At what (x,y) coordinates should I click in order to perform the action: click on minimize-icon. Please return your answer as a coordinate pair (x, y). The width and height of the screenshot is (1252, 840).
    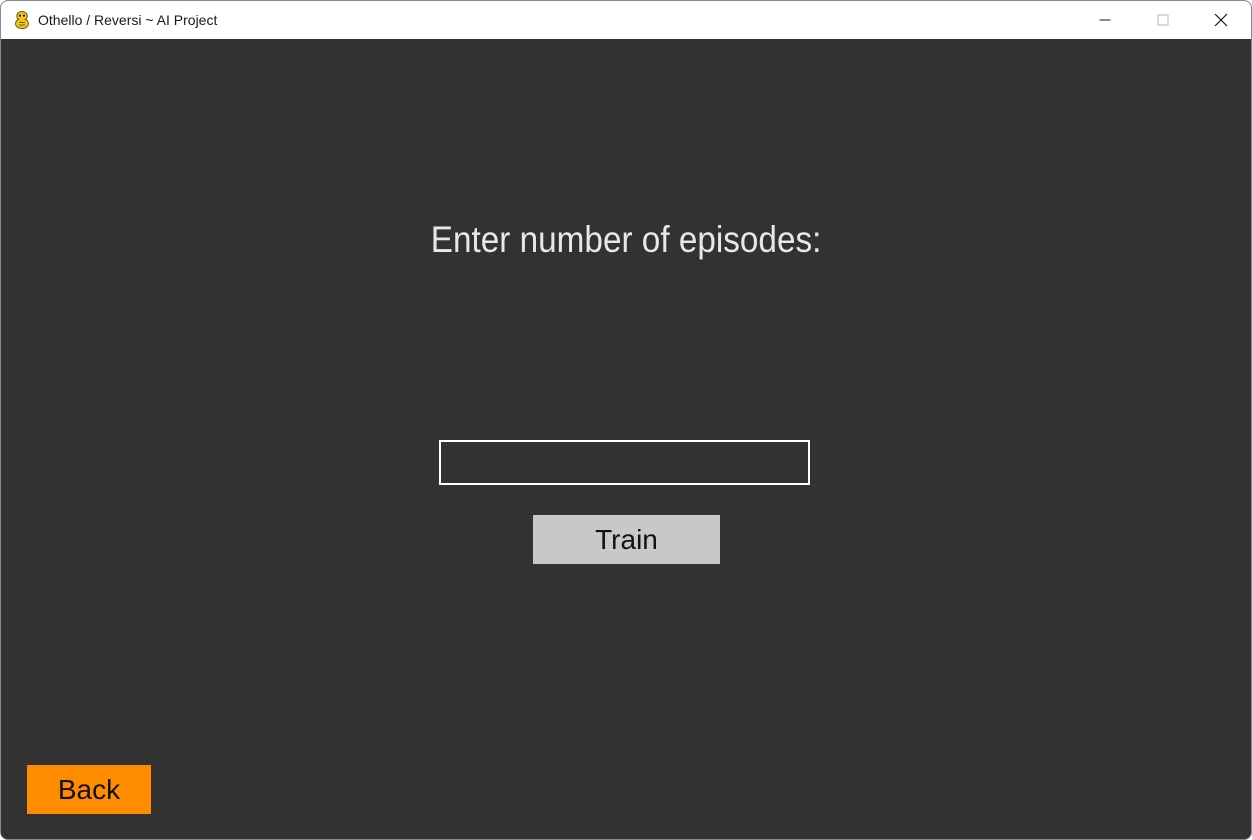
    Looking at the image, I should click on (1105, 20).